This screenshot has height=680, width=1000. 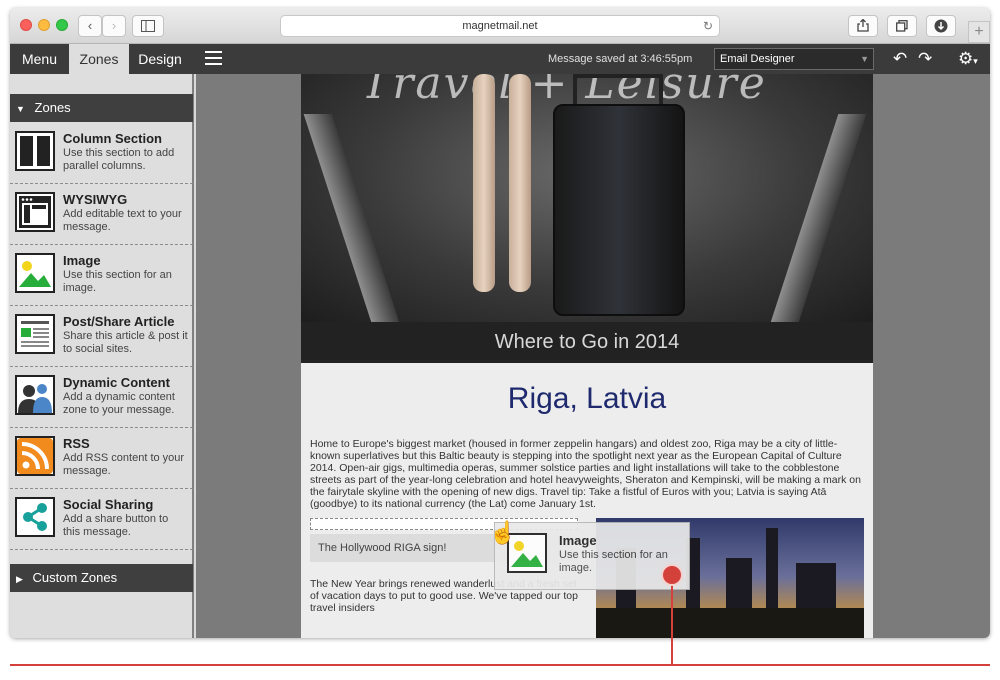 What do you see at coordinates (44, 25) in the screenshot?
I see `minimize-window-button` at bounding box center [44, 25].